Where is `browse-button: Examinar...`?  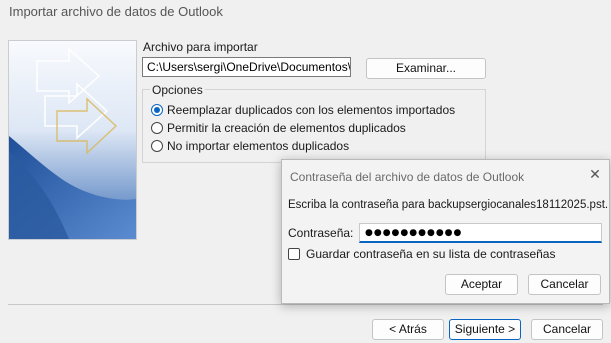 browse-button: Examinar... is located at coordinates (426, 68).